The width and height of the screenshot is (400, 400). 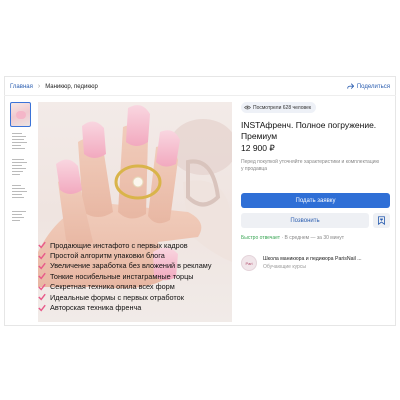 What do you see at coordinates (305, 220) in the screenshot?
I see `call-button: Позвонить` at bounding box center [305, 220].